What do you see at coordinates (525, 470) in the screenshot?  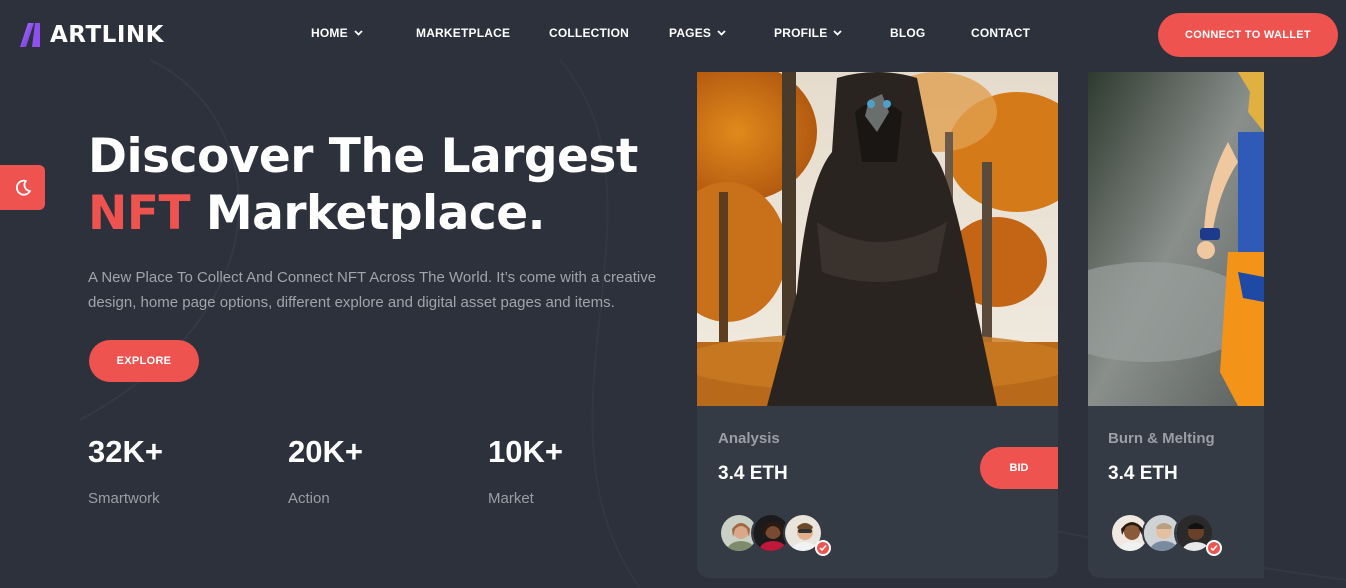 I see `stat-market: 10K+ Market` at bounding box center [525, 470].